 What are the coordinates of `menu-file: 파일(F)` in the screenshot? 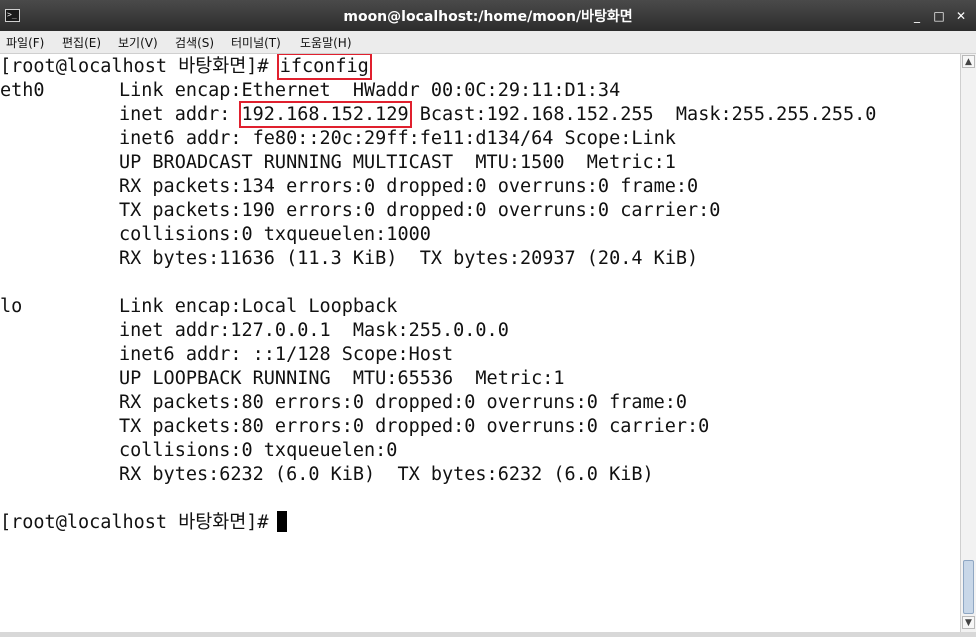 It's located at (25, 42).